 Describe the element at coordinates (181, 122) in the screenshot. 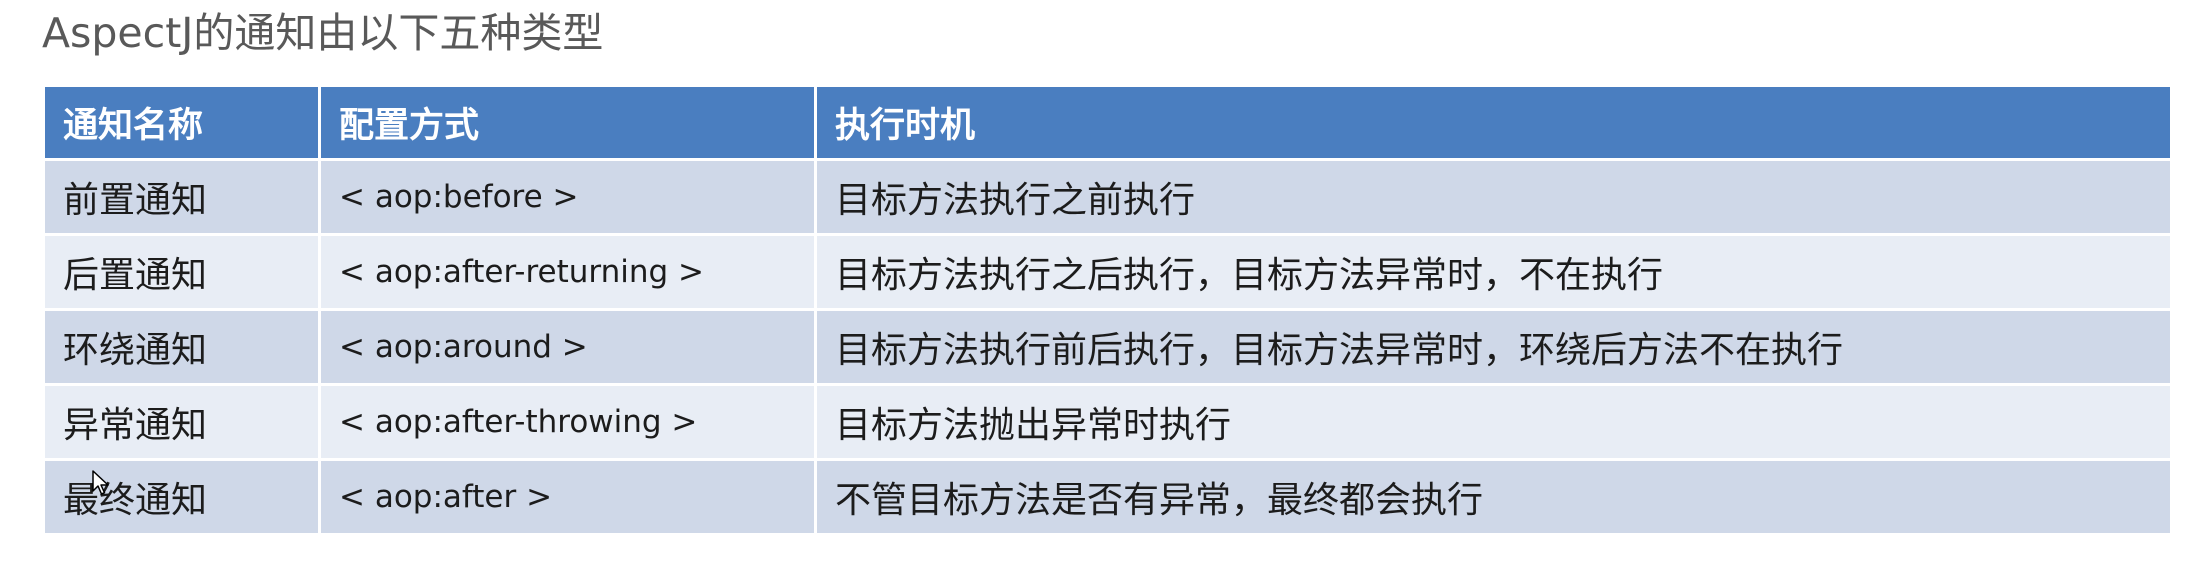

I see `column-header-name: 通知名称` at that location.